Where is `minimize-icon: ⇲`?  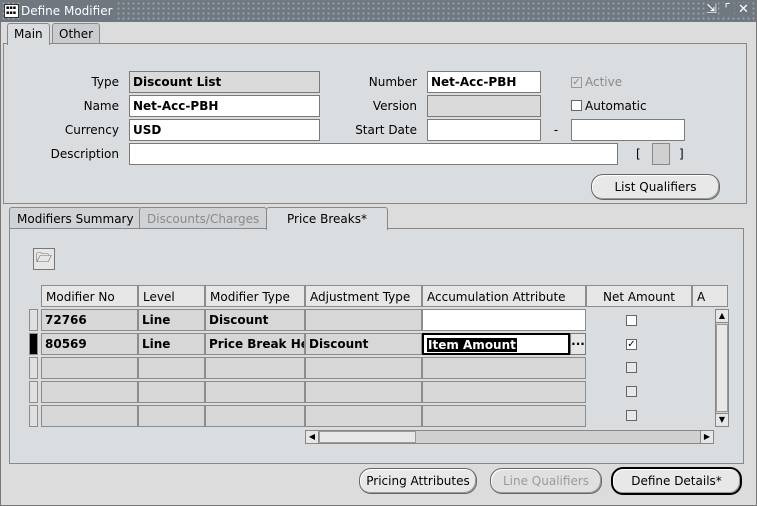
minimize-icon: ⇲ is located at coordinates (711, 10).